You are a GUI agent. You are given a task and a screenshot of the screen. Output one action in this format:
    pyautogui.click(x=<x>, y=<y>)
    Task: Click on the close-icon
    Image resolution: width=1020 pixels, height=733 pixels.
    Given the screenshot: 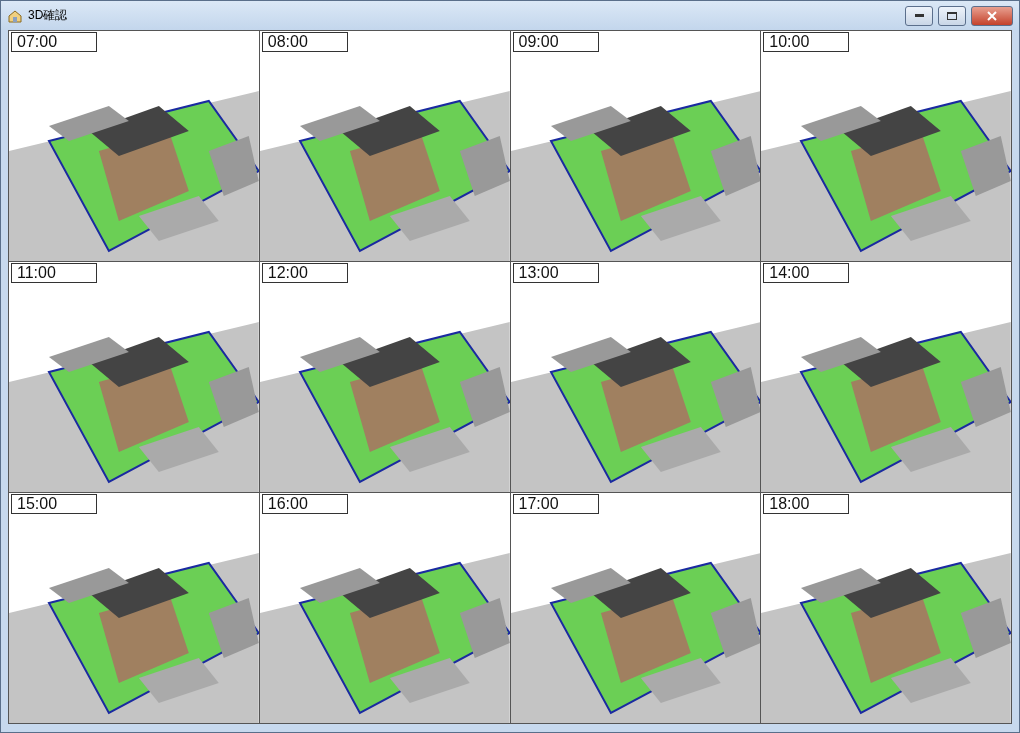 What is the action you would take?
    pyautogui.click(x=992, y=15)
    